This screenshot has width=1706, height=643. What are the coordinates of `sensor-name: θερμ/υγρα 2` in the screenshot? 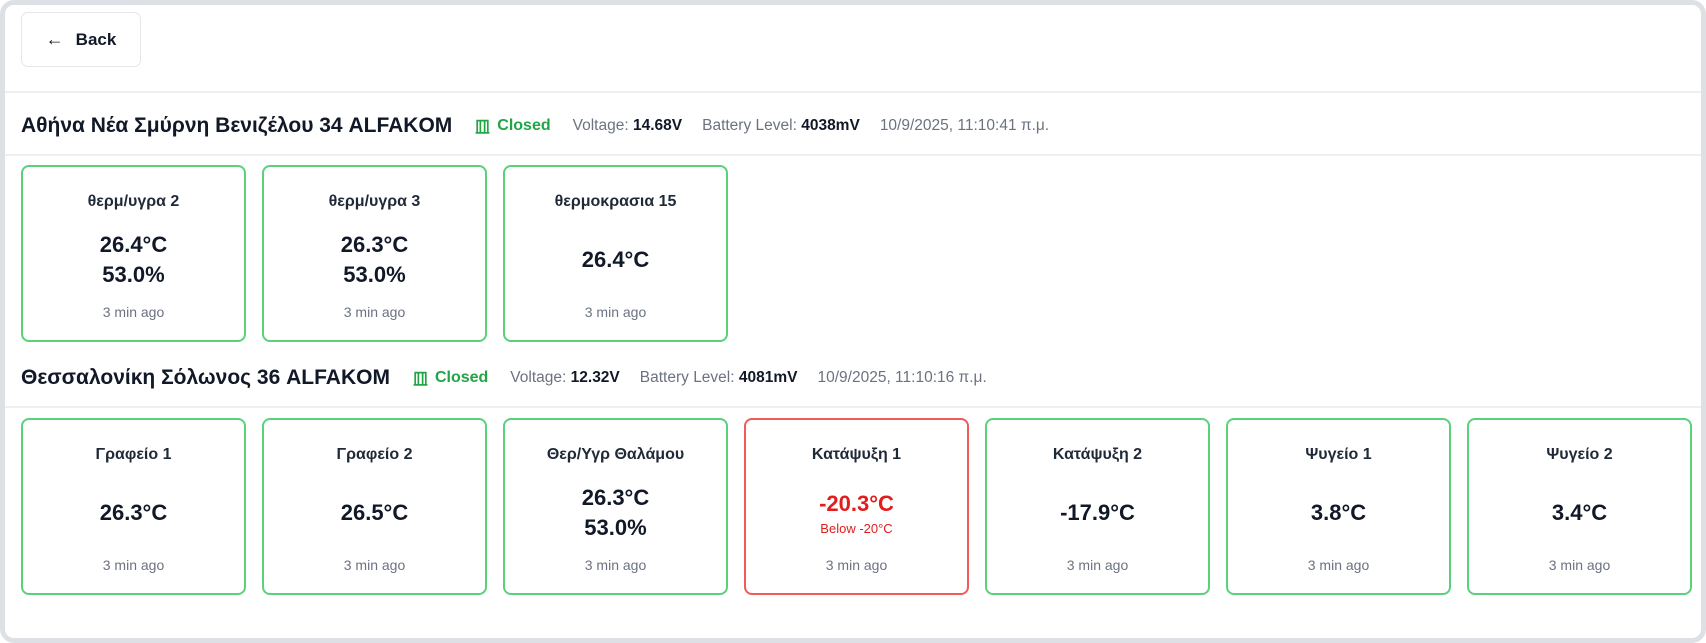 It's located at (133, 201).